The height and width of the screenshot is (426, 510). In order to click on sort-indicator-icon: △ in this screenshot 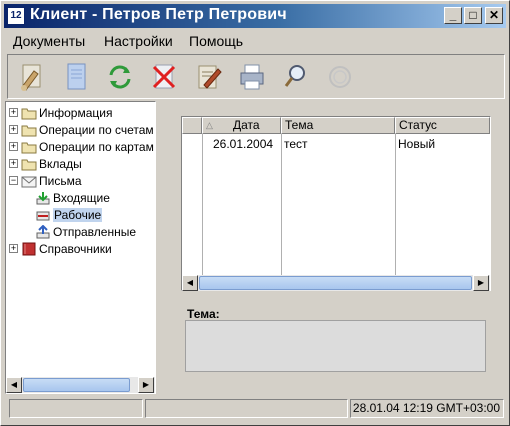, I will do `click(209, 125)`.